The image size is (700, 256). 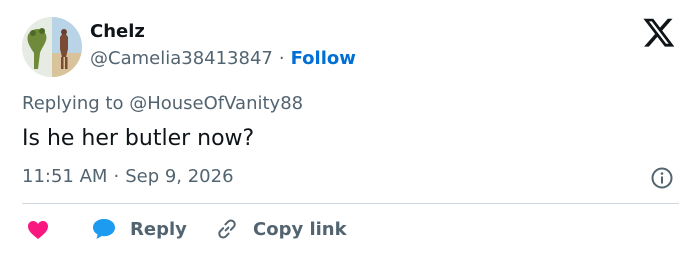 What do you see at coordinates (352, 229) in the screenshot?
I see `action-bar: Reply Copy link` at bounding box center [352, 229].